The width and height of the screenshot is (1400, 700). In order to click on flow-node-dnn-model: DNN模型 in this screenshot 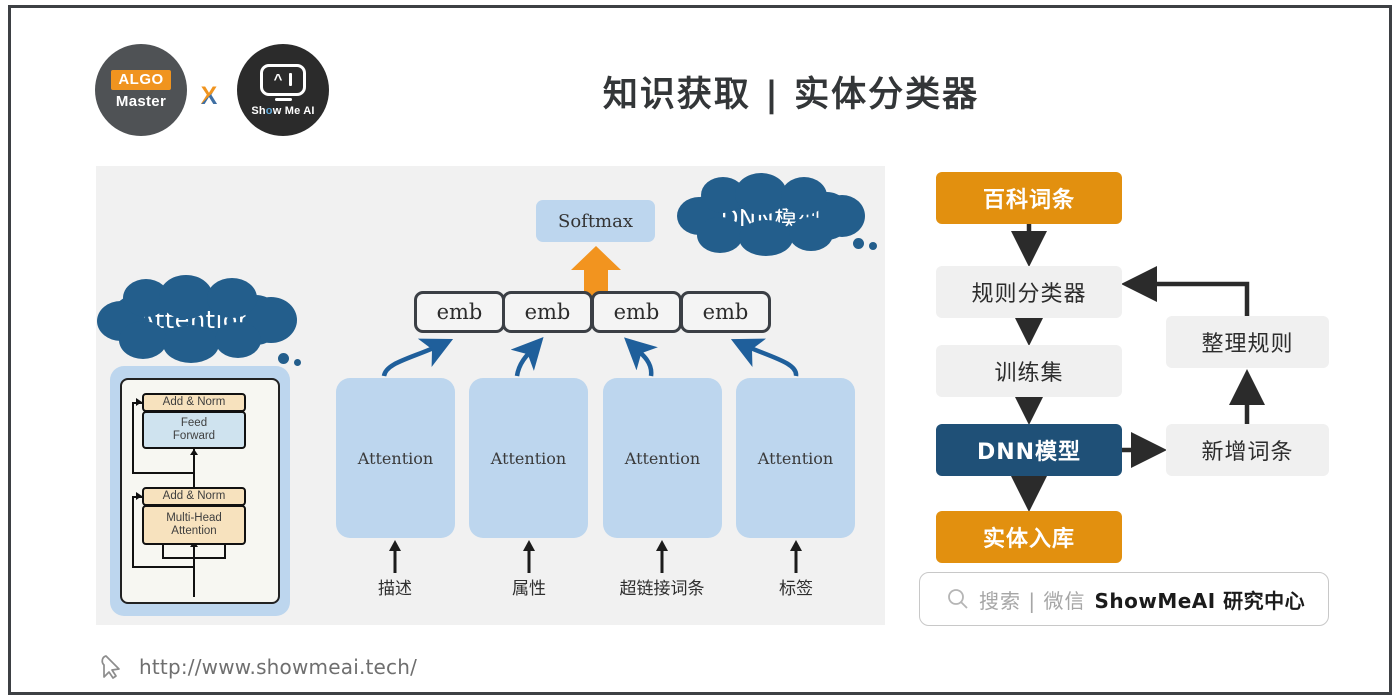, I will do `click(1029, 450)`.